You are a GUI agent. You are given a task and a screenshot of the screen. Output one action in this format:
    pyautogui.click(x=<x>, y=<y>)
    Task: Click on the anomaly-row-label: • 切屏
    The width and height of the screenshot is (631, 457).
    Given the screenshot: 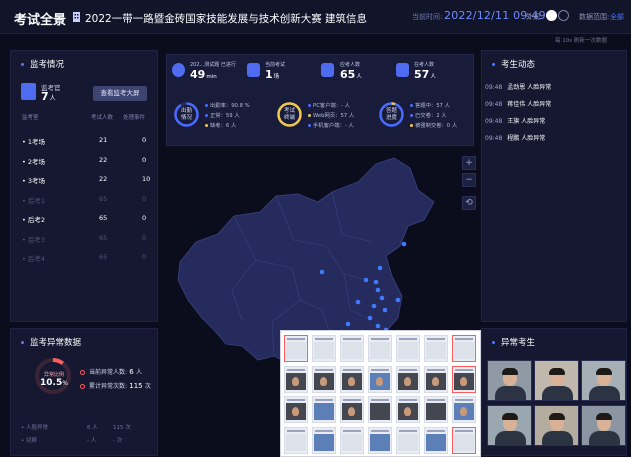 What is the action you would take?
    pyautogui.click(x=29, y=441)
    